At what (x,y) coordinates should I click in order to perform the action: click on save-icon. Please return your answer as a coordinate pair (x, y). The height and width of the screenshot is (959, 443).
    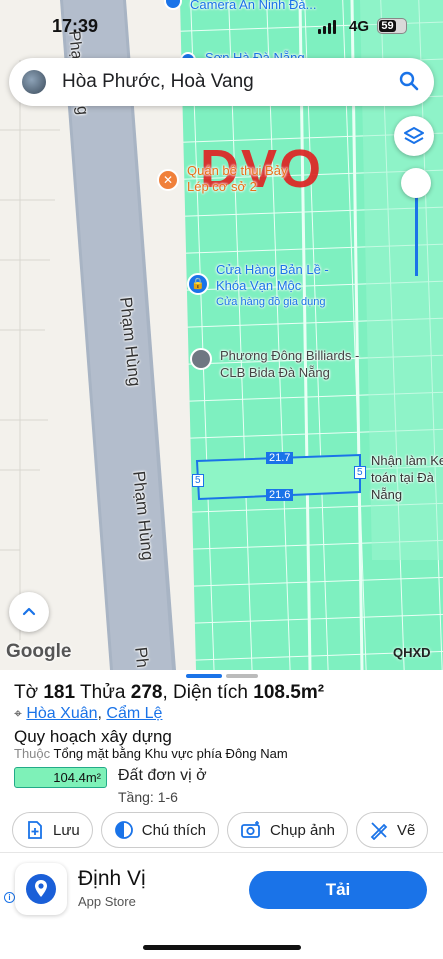
    Looking at the image, I should click on (35, 830).